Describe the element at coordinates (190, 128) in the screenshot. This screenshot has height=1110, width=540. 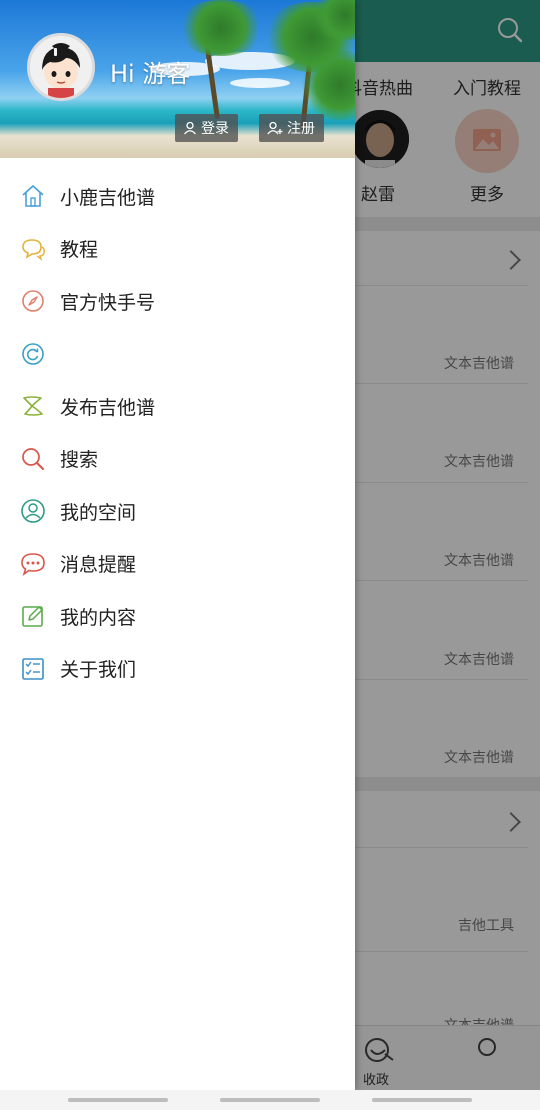
I see `user-outline-icon` at that location.